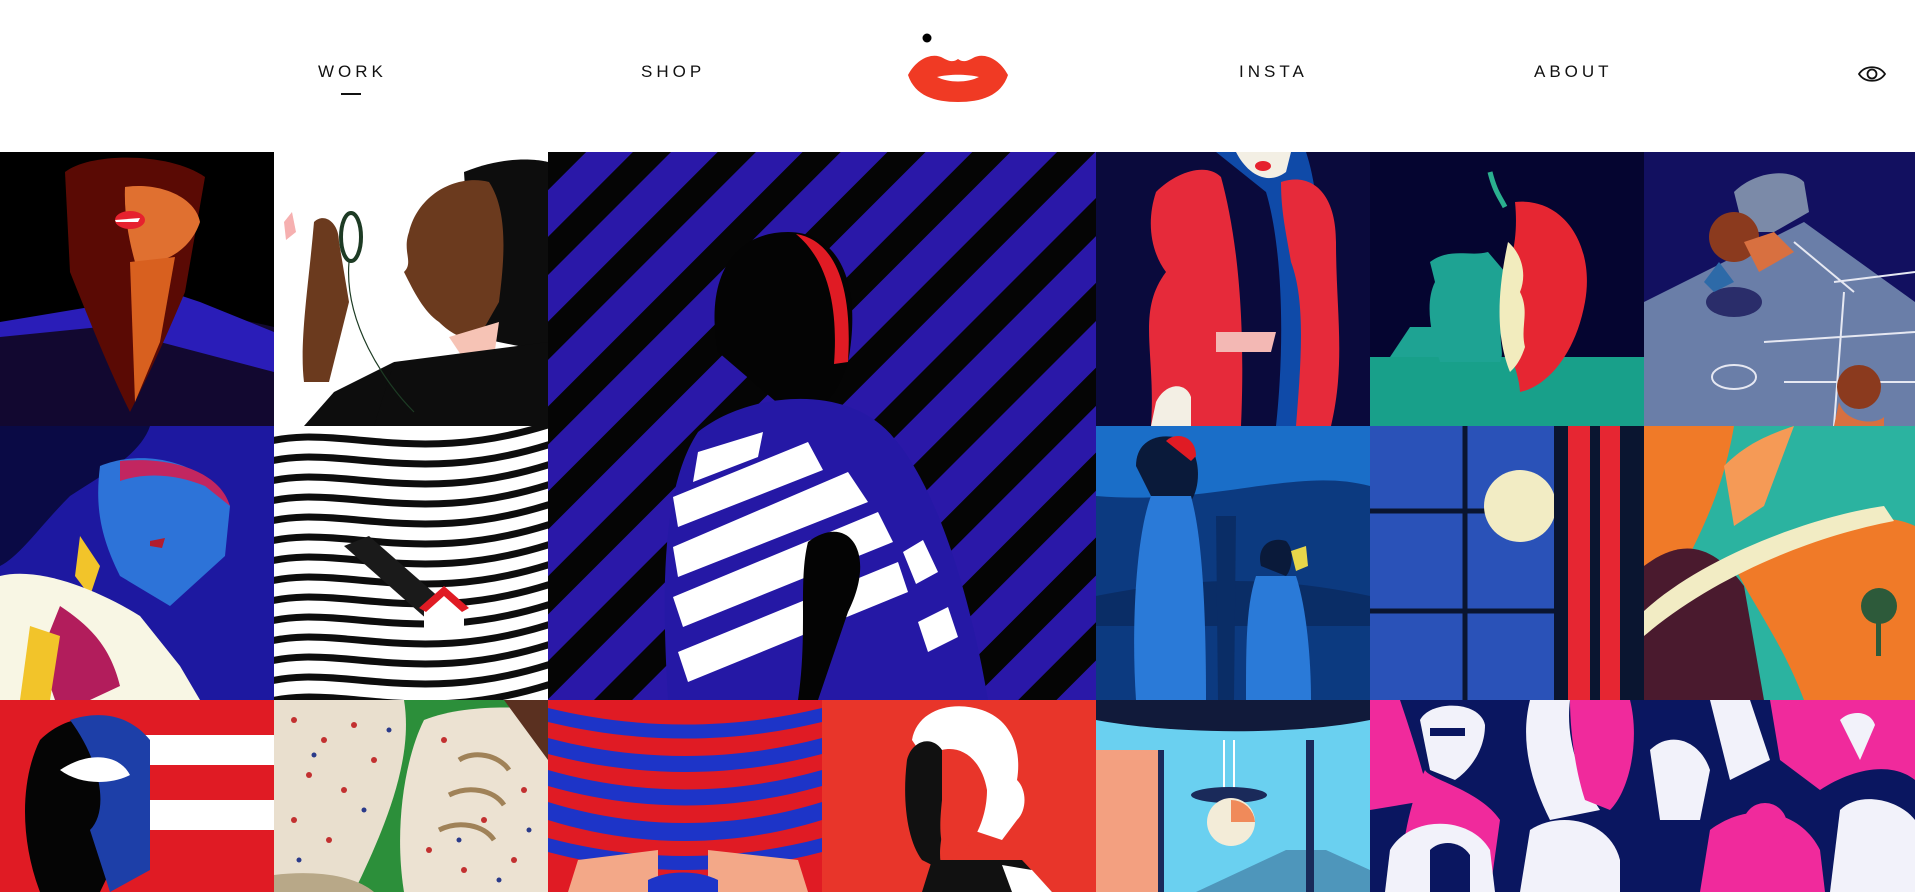 The image size is (1915, 892). I want to click on artwork-tile-canyon-road, so click(1779, 563).